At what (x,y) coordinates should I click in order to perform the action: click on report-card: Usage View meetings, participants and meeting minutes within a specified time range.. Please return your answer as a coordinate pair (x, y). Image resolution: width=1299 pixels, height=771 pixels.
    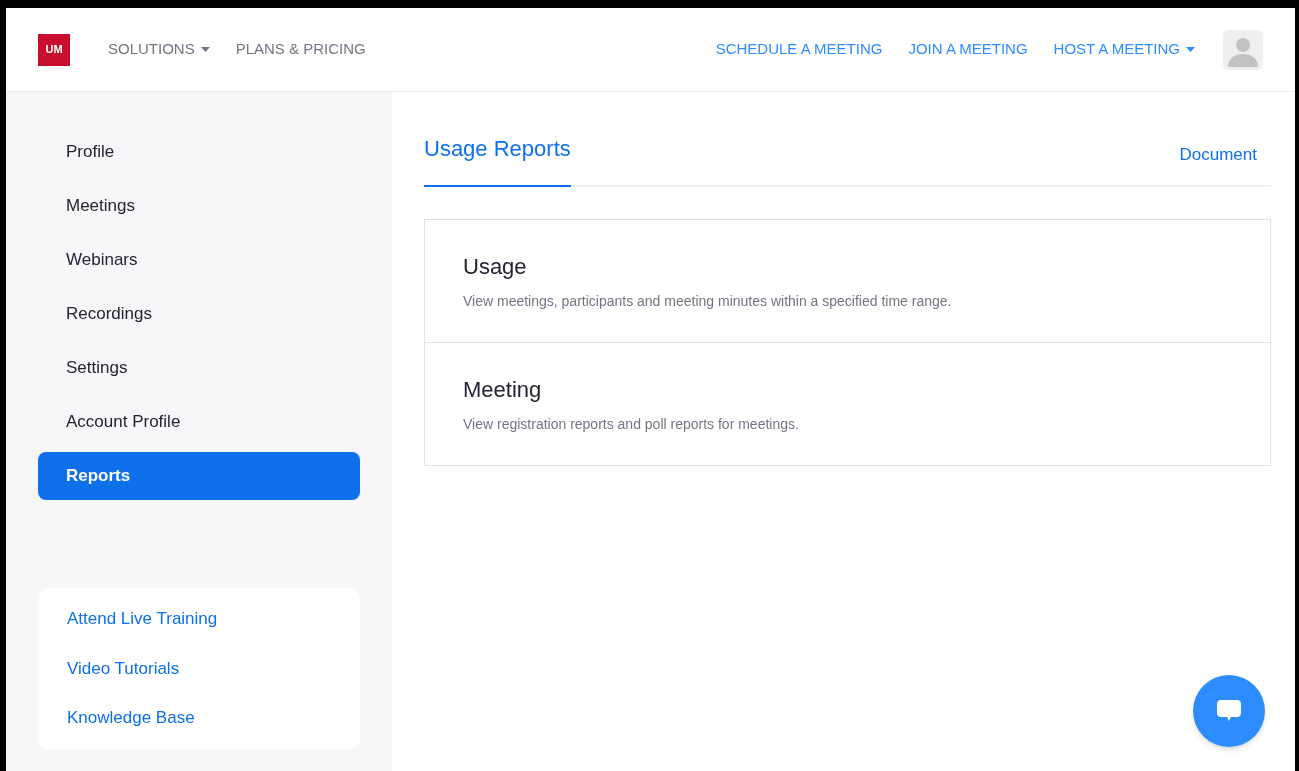
    Looking at the image, I should click on (847, 281).